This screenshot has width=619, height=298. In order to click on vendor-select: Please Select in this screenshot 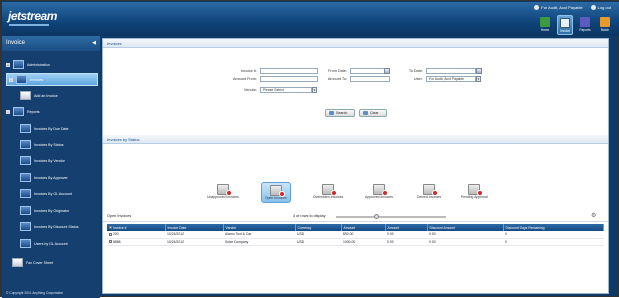, I will do `click(286, 90)`.